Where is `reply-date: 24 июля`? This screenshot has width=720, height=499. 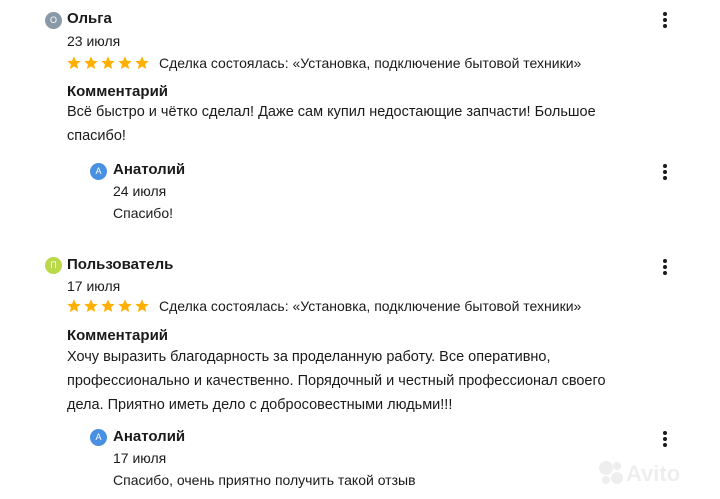 reply-date: 24 июля is located at coordinates (140, 191).